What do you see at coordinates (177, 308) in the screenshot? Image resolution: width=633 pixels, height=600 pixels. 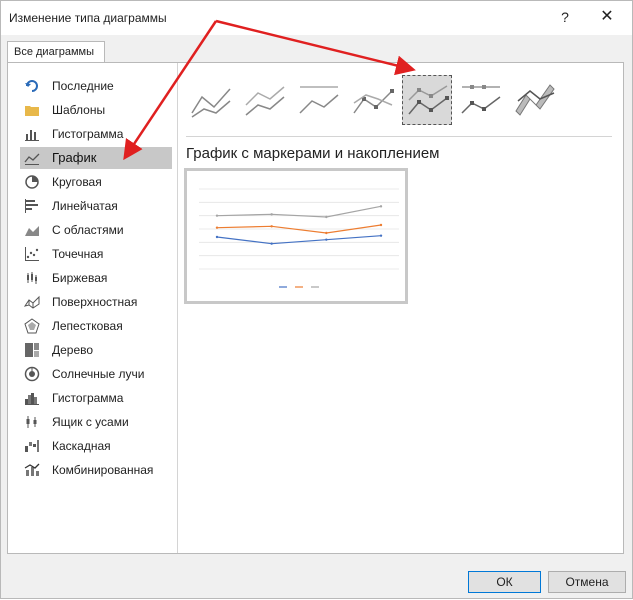 I see `vertical-divider` at bounding box center [177, 308].